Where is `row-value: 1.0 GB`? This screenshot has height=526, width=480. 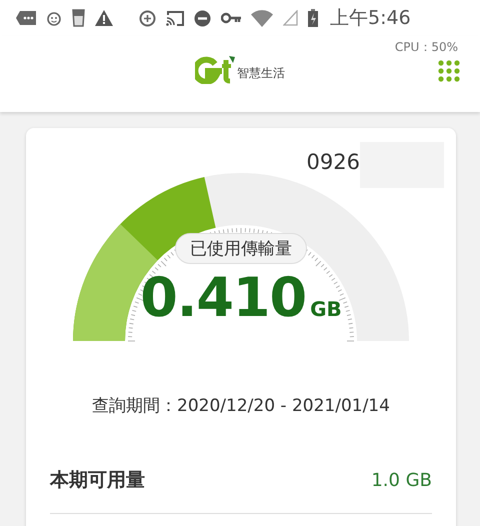 row-value: 1.0 GB is located at coordinates (401, 480).